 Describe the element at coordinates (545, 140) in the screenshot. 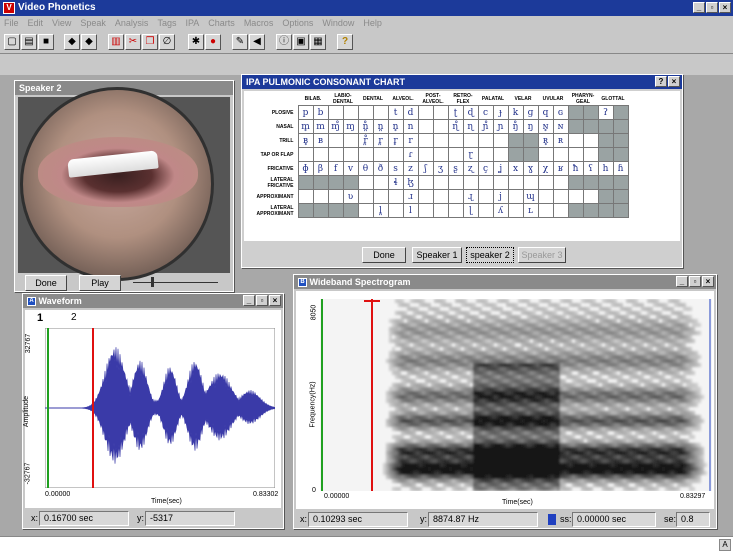

I see `ipa-cell: ʀ̥` at that location.